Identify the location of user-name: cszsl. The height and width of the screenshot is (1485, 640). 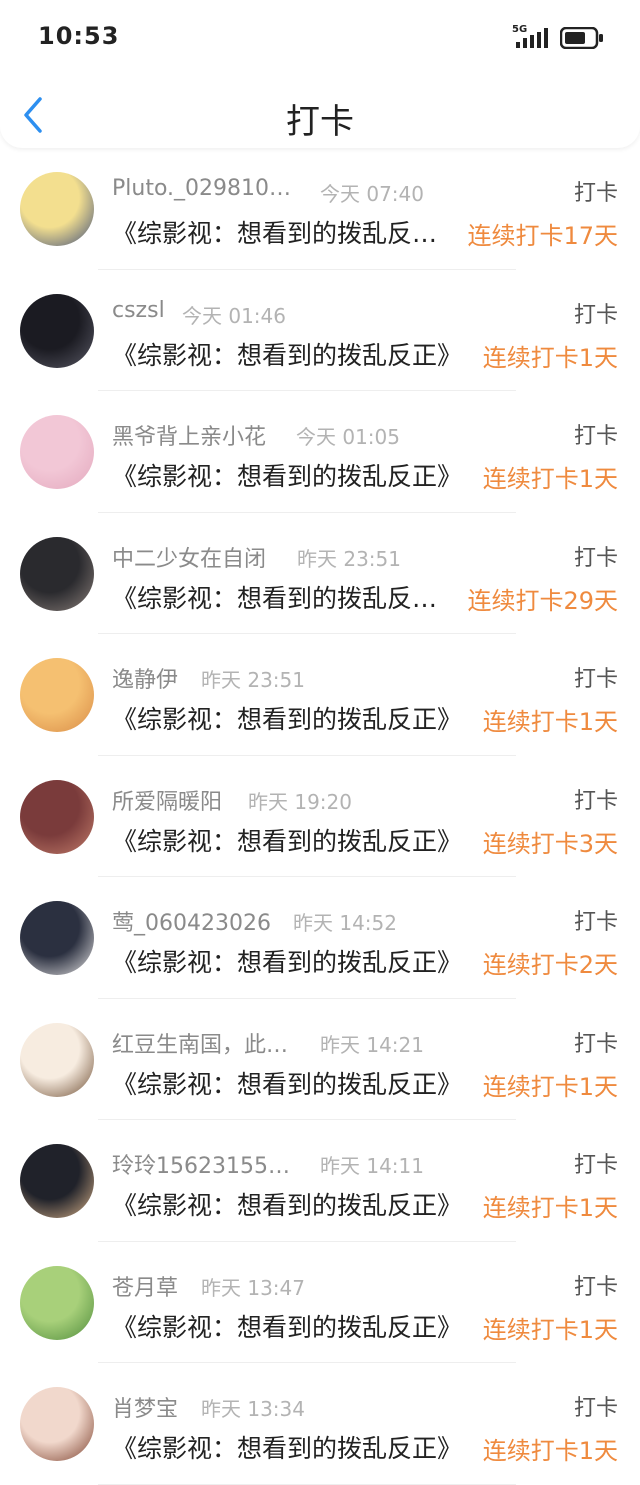
(138, 310).